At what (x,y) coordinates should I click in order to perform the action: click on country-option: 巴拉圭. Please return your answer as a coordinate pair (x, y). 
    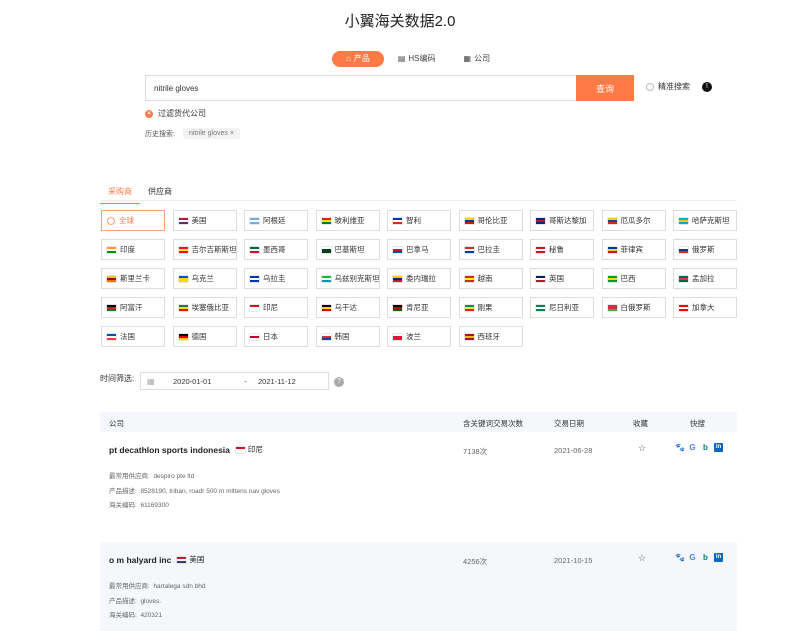
    Looking at the image, I should click on (490, 249).